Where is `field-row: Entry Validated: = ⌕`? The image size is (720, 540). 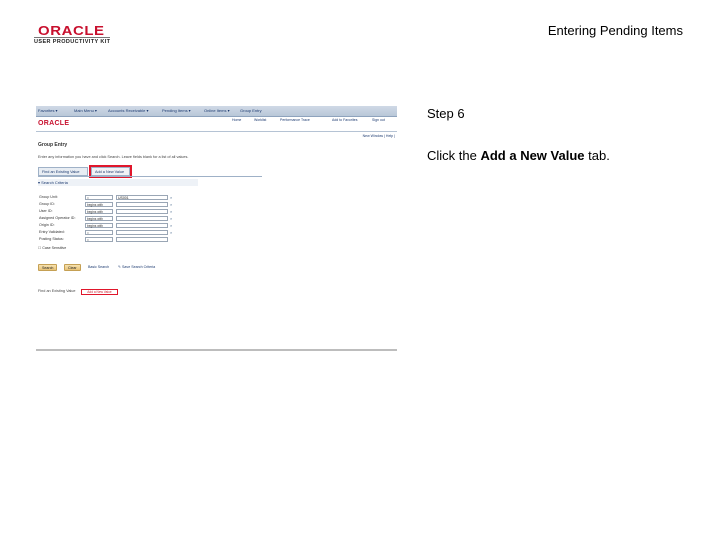 field-row: Entry Validated: = ⌕ is located at coordinates (149, 233).